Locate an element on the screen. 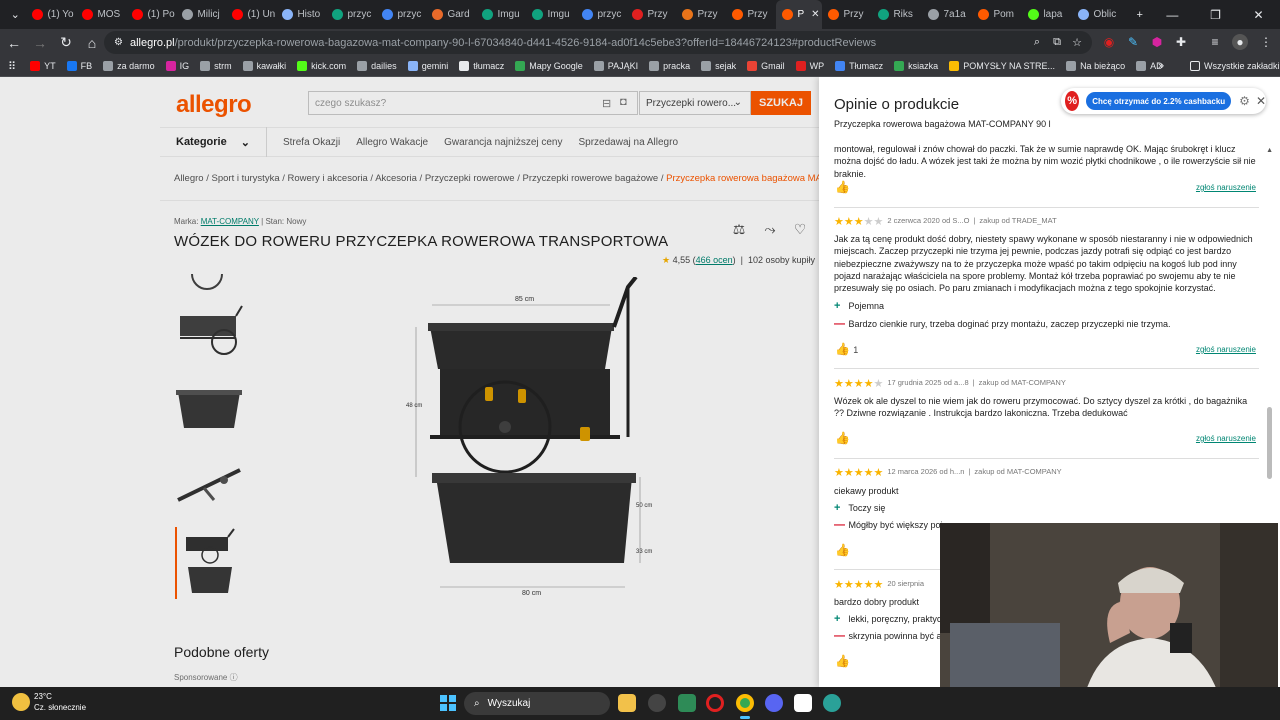  info-icon: ⓘ is located at coordinates (234, 677).